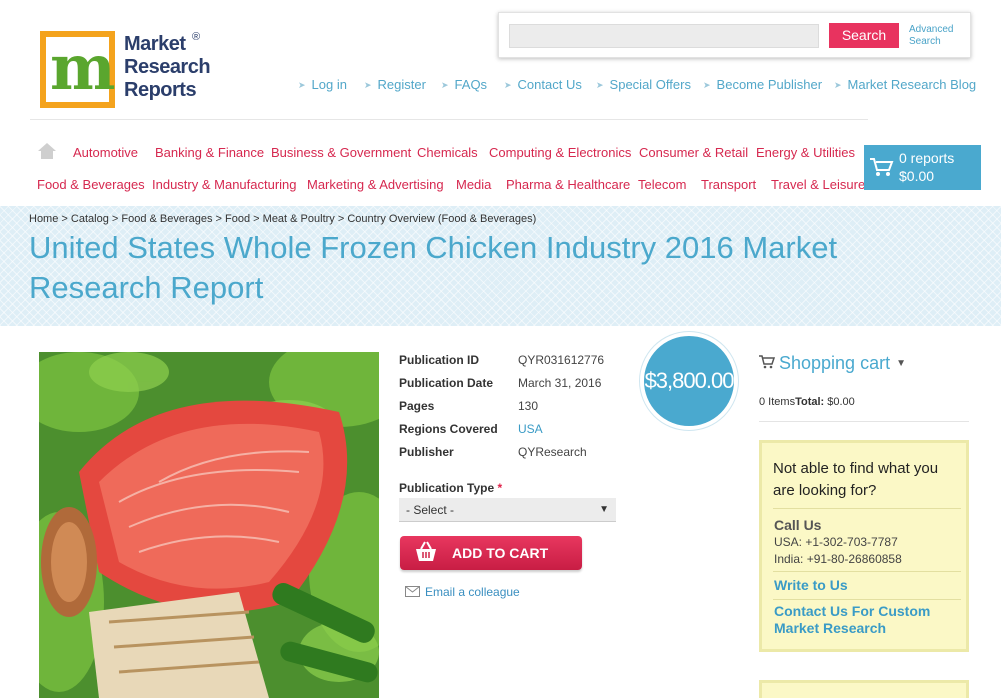 The width and height of the screenshot is (1001, 698). What do you see at coordinates (462, 592) in the screenshot?
I see `email-colleague-link: Email a colleague` at bounding box center [462, 592].